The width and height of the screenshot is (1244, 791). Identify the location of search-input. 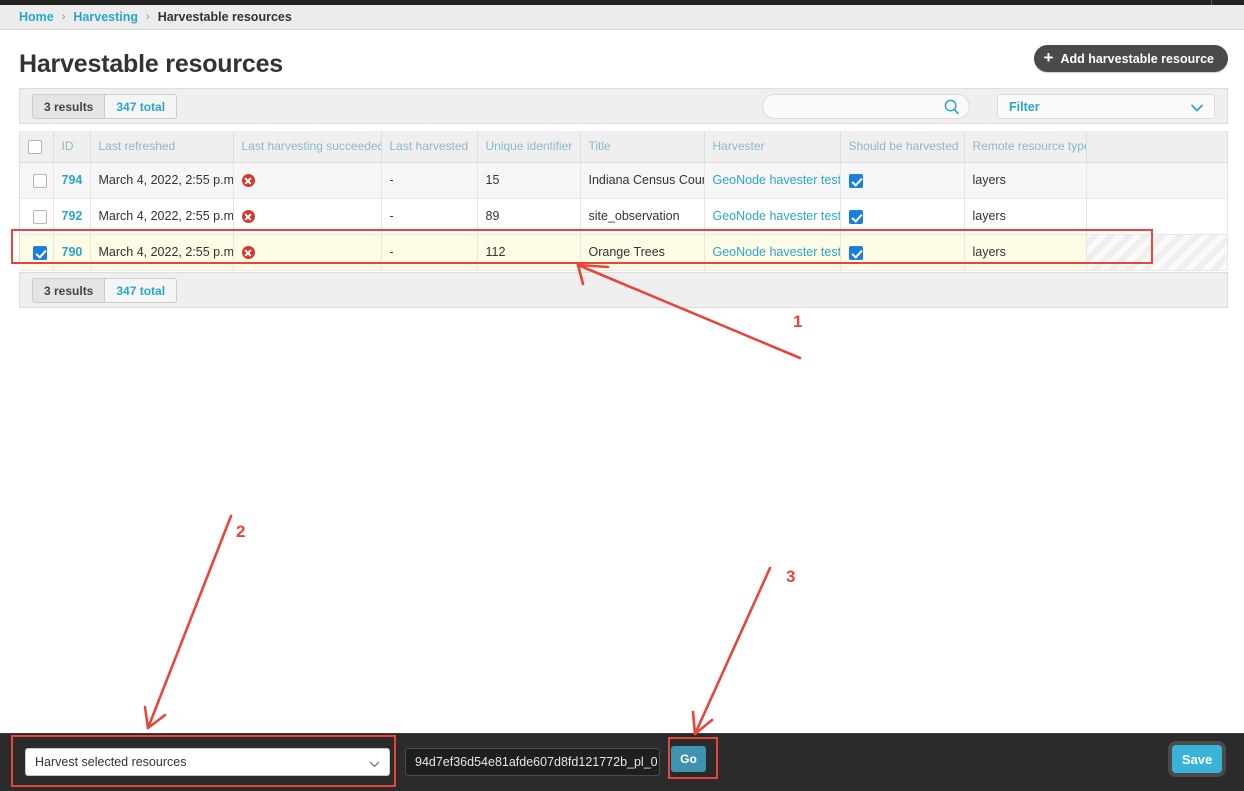
(858, 106).